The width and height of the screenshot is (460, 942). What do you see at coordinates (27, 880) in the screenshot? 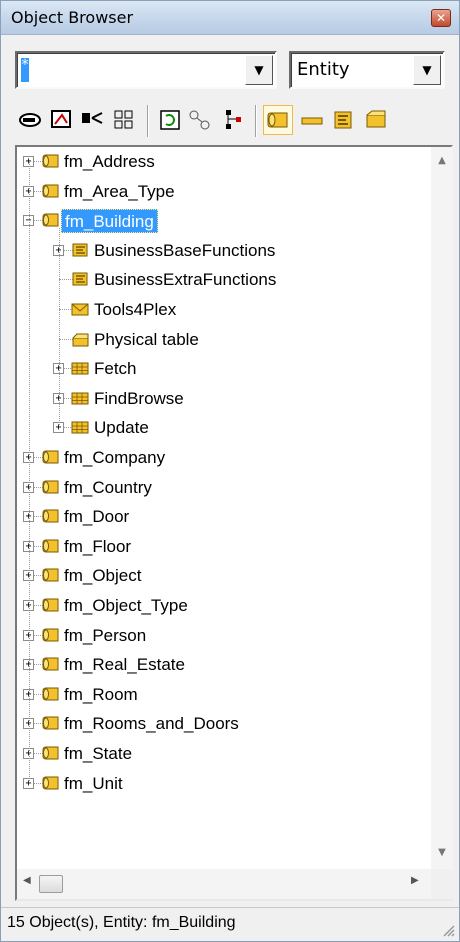
I see `scroll-left-icon: ◀` at bounding box center [27, 880].